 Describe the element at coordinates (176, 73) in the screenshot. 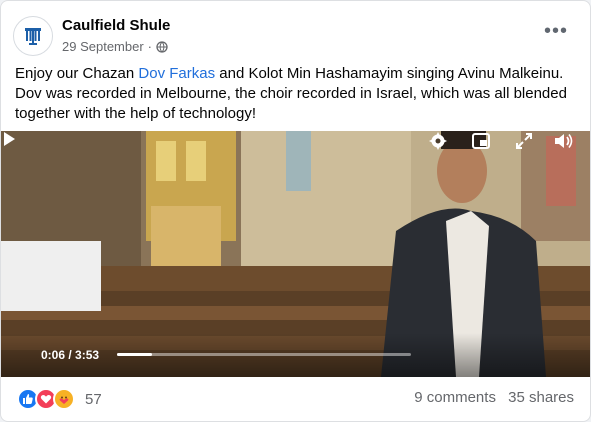

I see `mention-link: Dov Farkas` at that location.